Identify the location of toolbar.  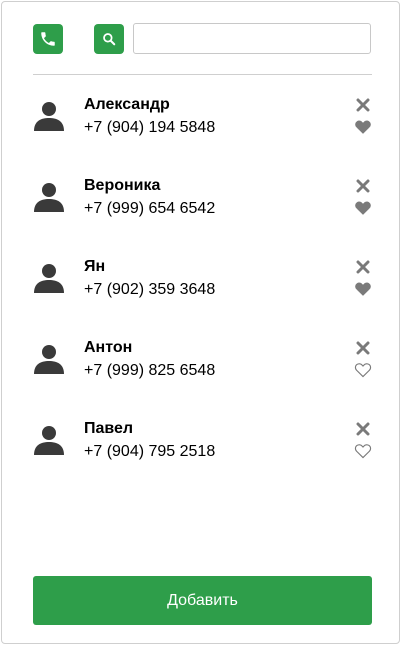
(202, 39).